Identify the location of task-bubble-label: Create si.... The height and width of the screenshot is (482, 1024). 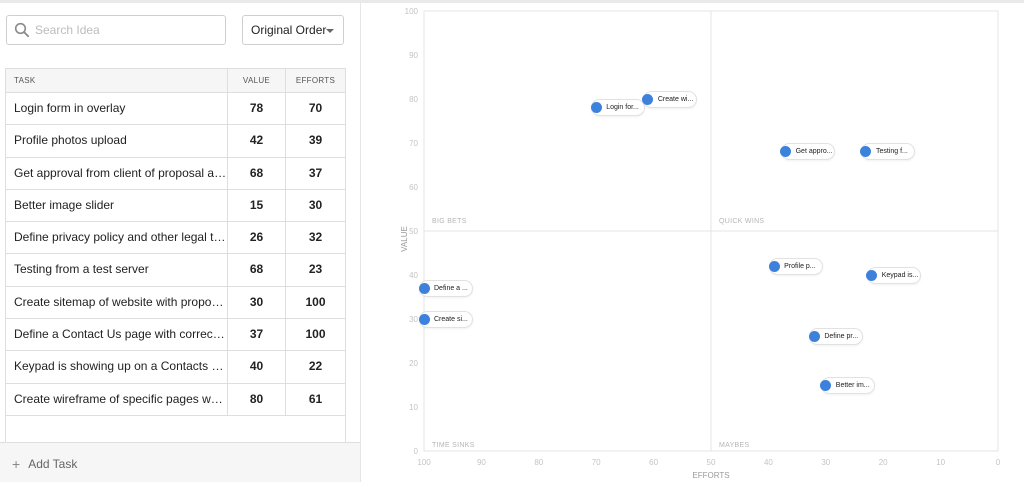
(451, 319).